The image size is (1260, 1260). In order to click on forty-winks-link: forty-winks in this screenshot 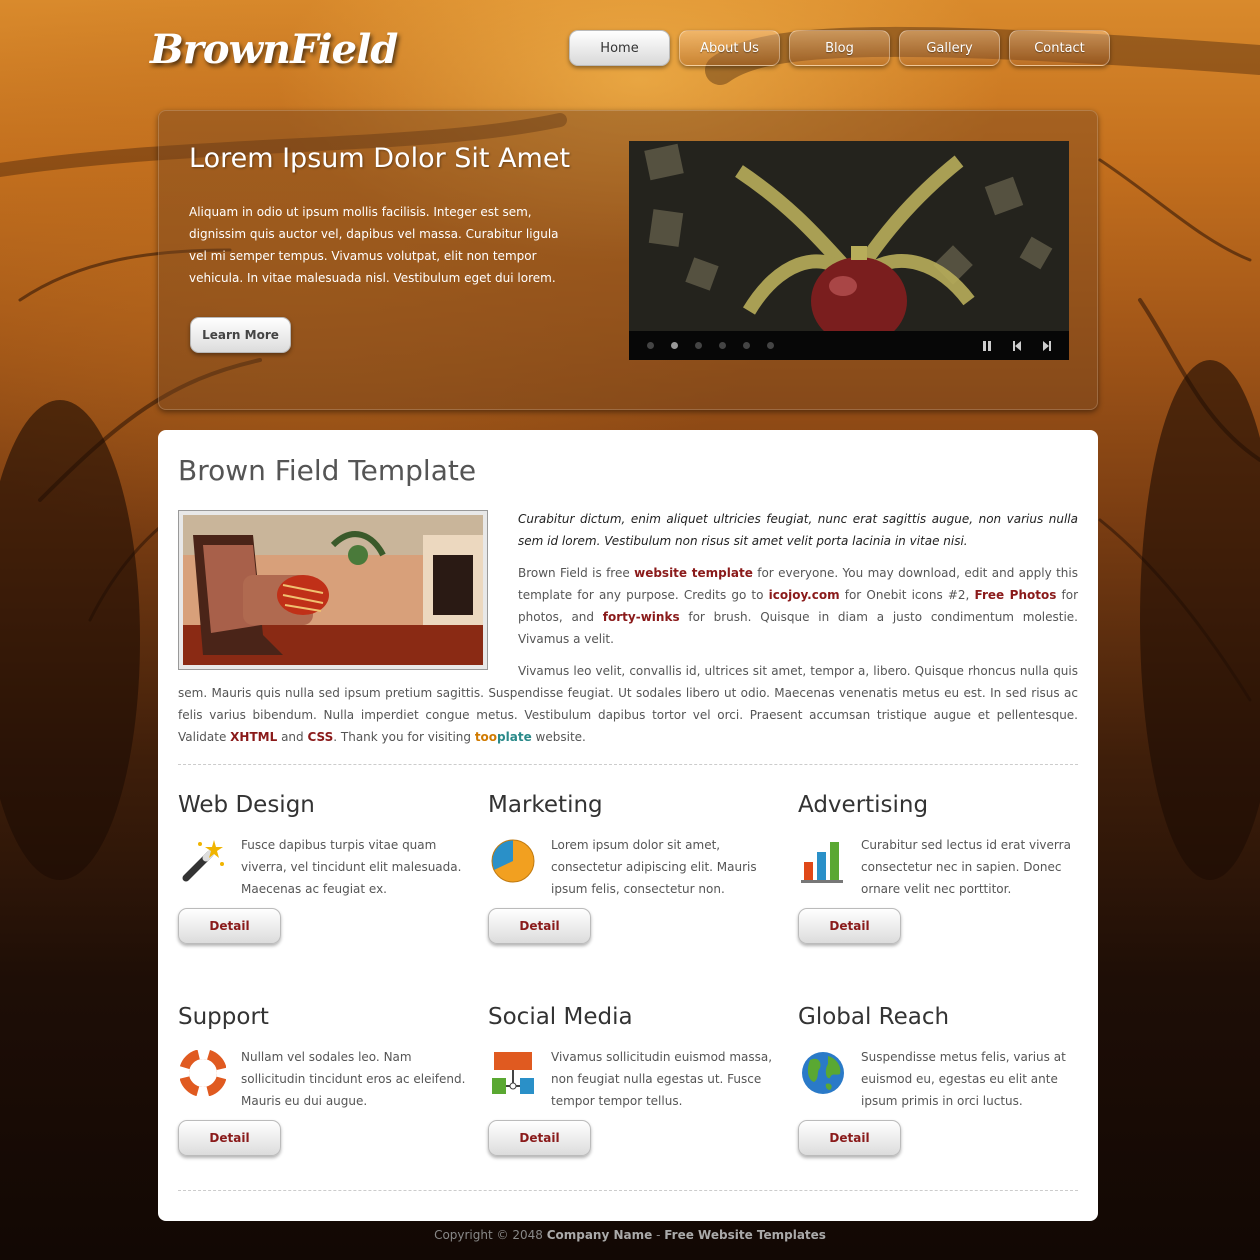, I will do `click(641, 617)`.